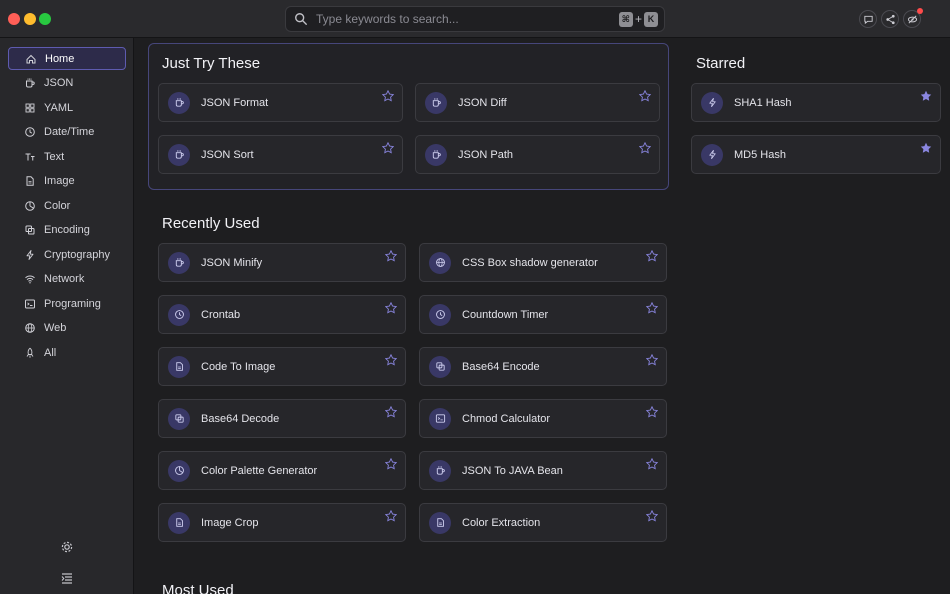 This screenshot has height=594, width=950. I want to click on sidebar-item-yaml: YAML, so click(67, 107).